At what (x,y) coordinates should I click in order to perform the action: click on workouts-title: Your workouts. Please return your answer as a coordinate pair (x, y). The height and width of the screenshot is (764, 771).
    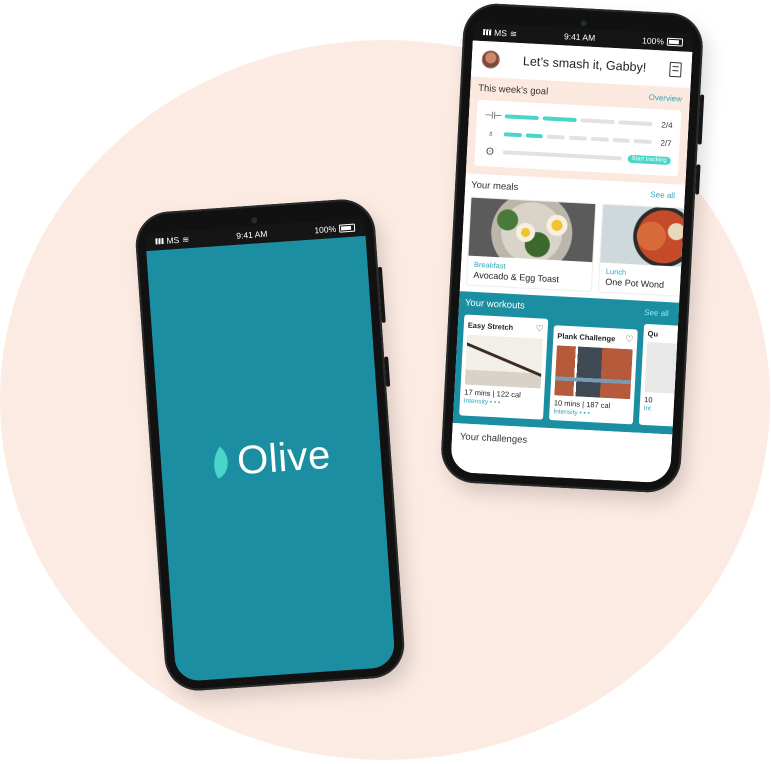
    Looking at the image, I should click on (495, 304).